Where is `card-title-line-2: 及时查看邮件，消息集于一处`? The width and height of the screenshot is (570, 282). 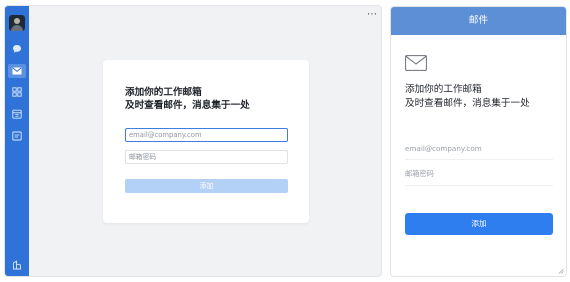 card-title-line-2: 及时查看邮件，消息集于一处 is located at coordinates (187, 105).